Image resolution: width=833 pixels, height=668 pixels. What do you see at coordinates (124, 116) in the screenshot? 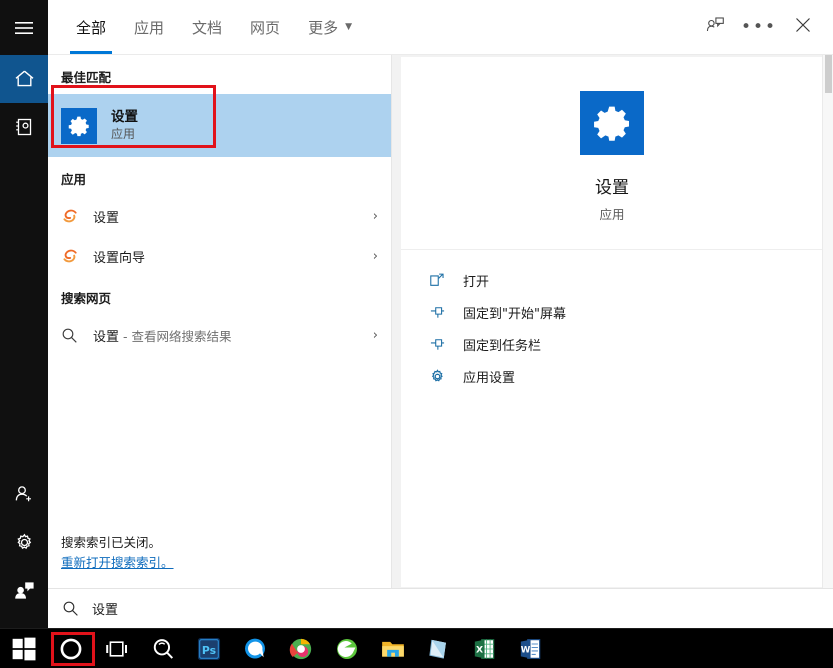
I see `best-match-title: 设置` at bounding box center [124, 116].